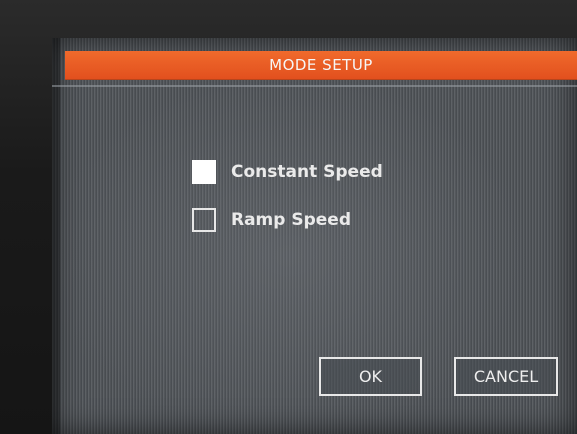 This screenshot has width=577, height=434. I want to click on dialog-title: MODE SETUP, so click(321, 65).